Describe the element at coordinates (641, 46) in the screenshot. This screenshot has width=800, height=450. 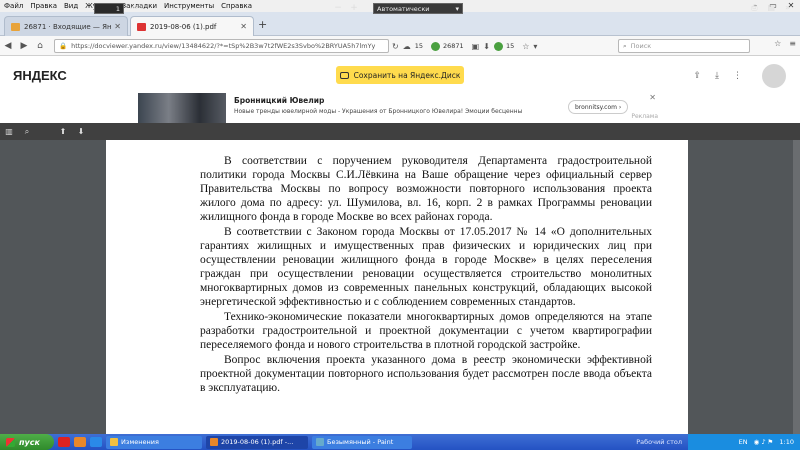
I see `search-placeholder: Поиск` at that location.